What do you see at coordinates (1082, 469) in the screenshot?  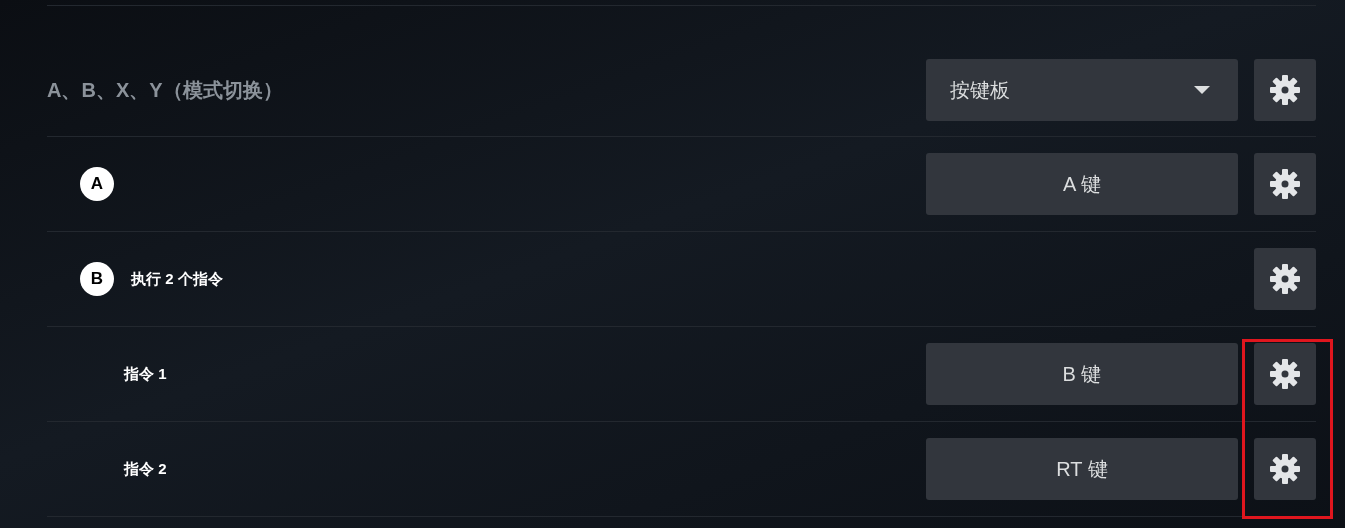 I see `binding-button: RT 键` at bounding box center [1082, 469].